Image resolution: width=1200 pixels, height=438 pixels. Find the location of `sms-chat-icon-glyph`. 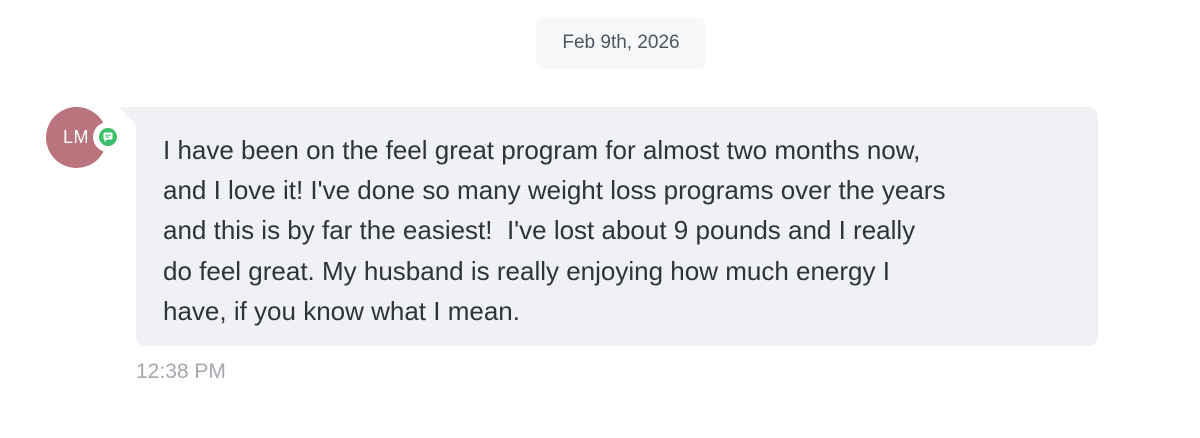

sms-chat-icon-glyph is located at coordinates (108, 137).